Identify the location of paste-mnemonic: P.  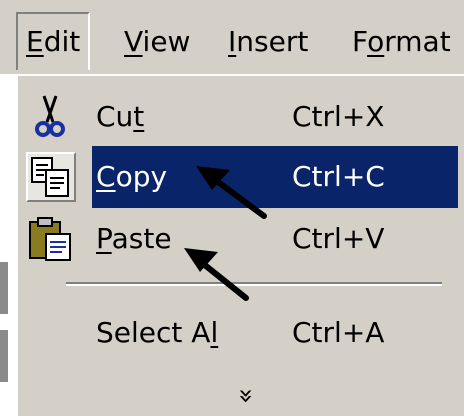
(104, 238).